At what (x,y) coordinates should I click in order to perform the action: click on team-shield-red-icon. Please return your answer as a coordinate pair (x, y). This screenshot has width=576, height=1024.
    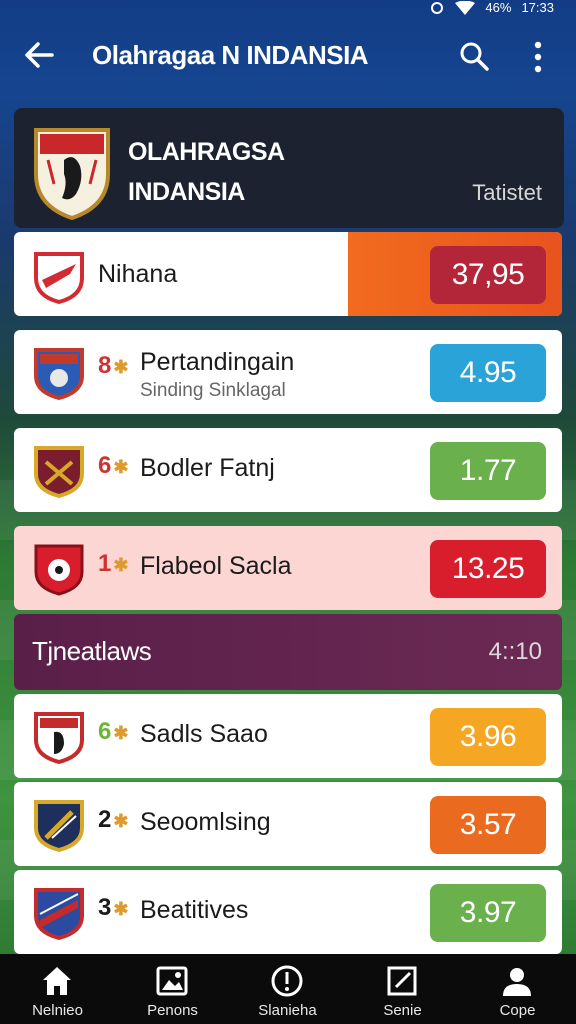
    Looking at the image, I should click on (59, 278).